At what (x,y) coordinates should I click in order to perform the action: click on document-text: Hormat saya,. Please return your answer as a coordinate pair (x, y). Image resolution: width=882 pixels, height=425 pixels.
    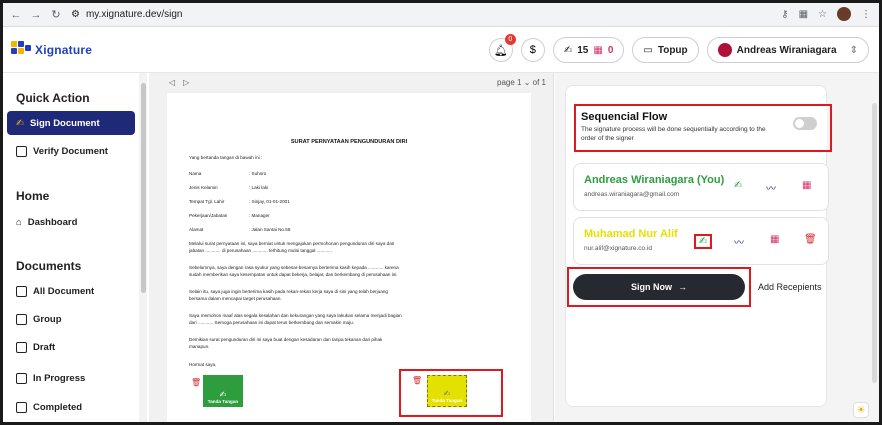
    Looking at the image, I should click on (203, 364).